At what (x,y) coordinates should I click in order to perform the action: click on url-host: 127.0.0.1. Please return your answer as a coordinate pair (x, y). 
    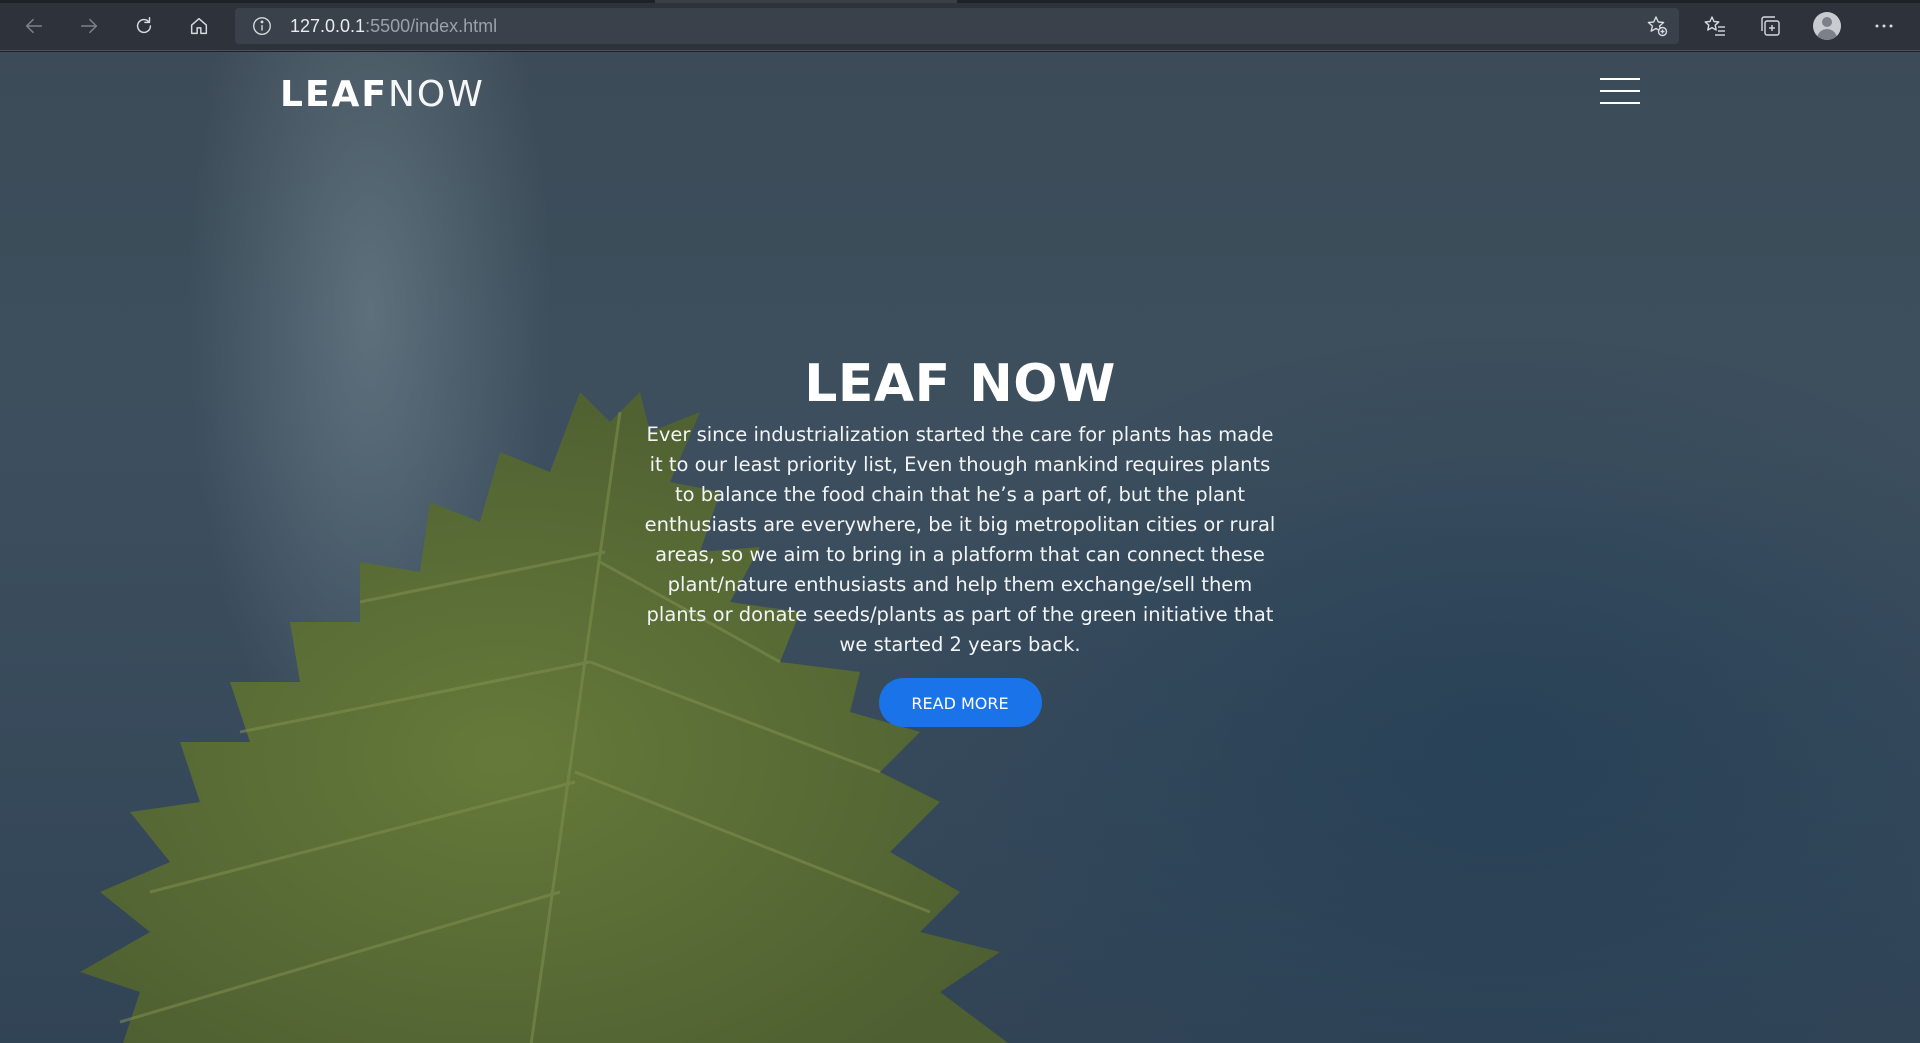
    Looking at the image, I should click on (328, 26).